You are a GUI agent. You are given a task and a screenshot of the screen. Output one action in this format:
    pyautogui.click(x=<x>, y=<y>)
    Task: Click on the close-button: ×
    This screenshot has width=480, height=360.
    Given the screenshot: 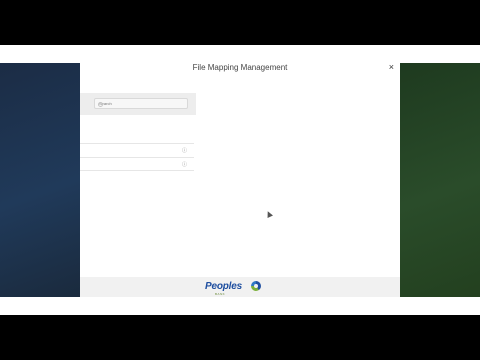 What is the action you would take?
    pyautogui.click(x=391, y=67)
    